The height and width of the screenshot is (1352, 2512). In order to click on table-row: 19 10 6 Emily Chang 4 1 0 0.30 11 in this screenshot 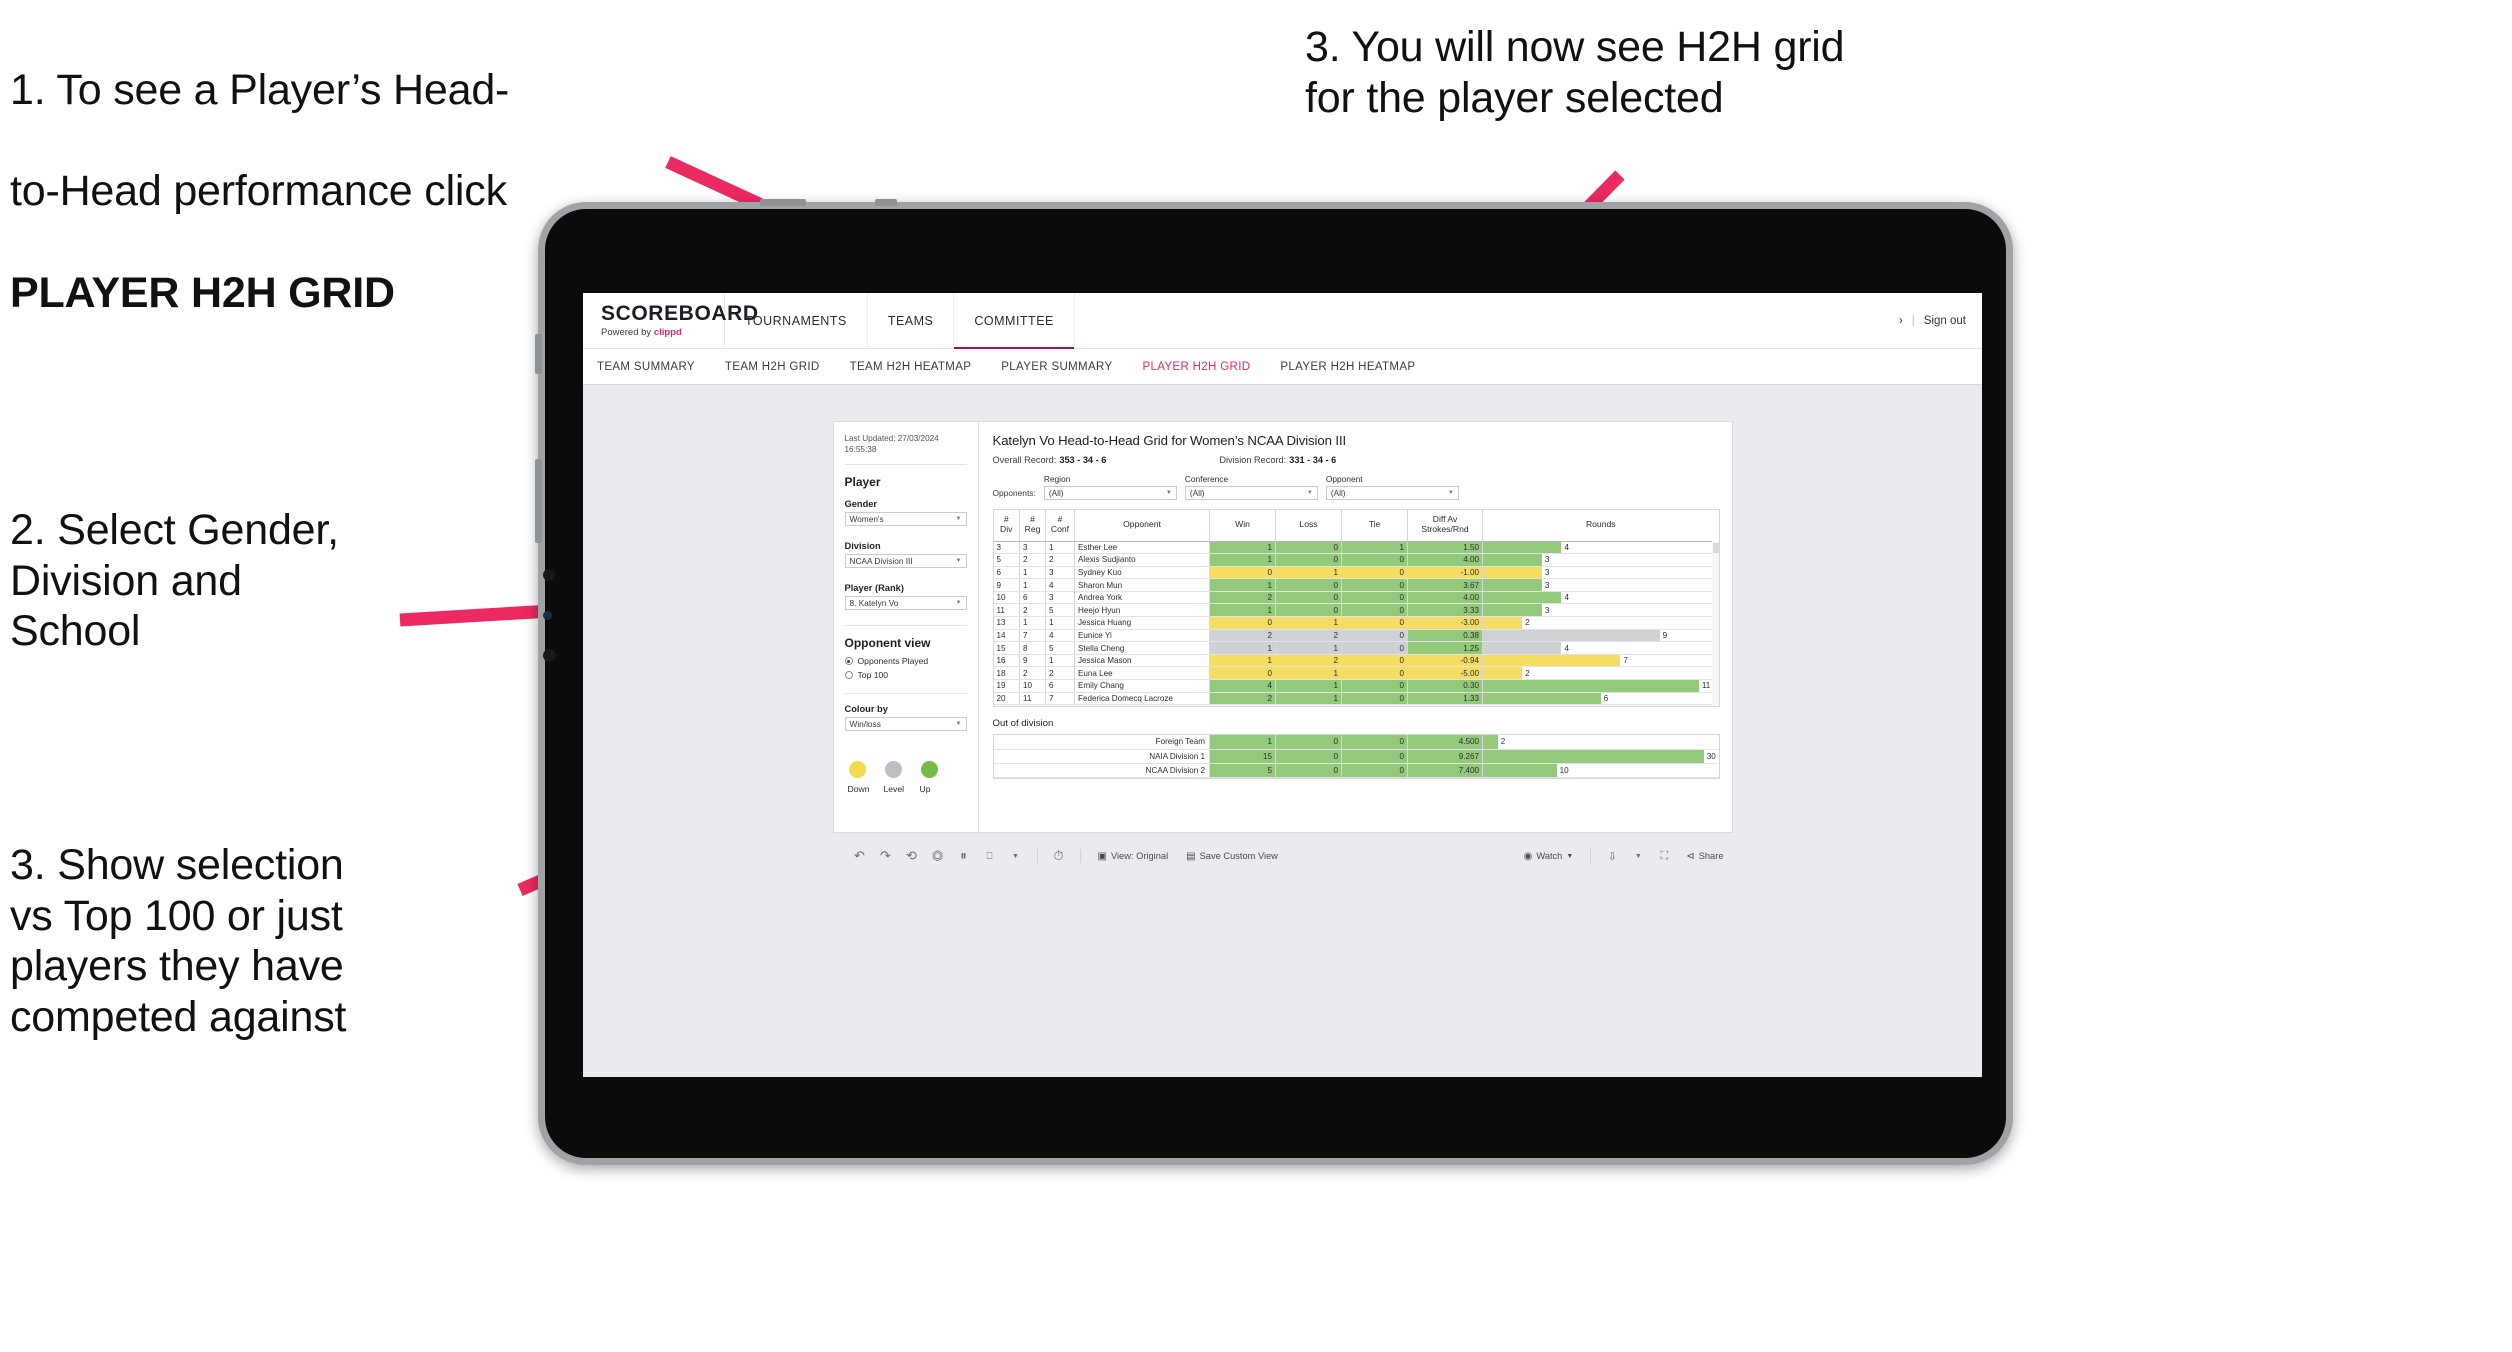, I will do `click(1356, 686)`.